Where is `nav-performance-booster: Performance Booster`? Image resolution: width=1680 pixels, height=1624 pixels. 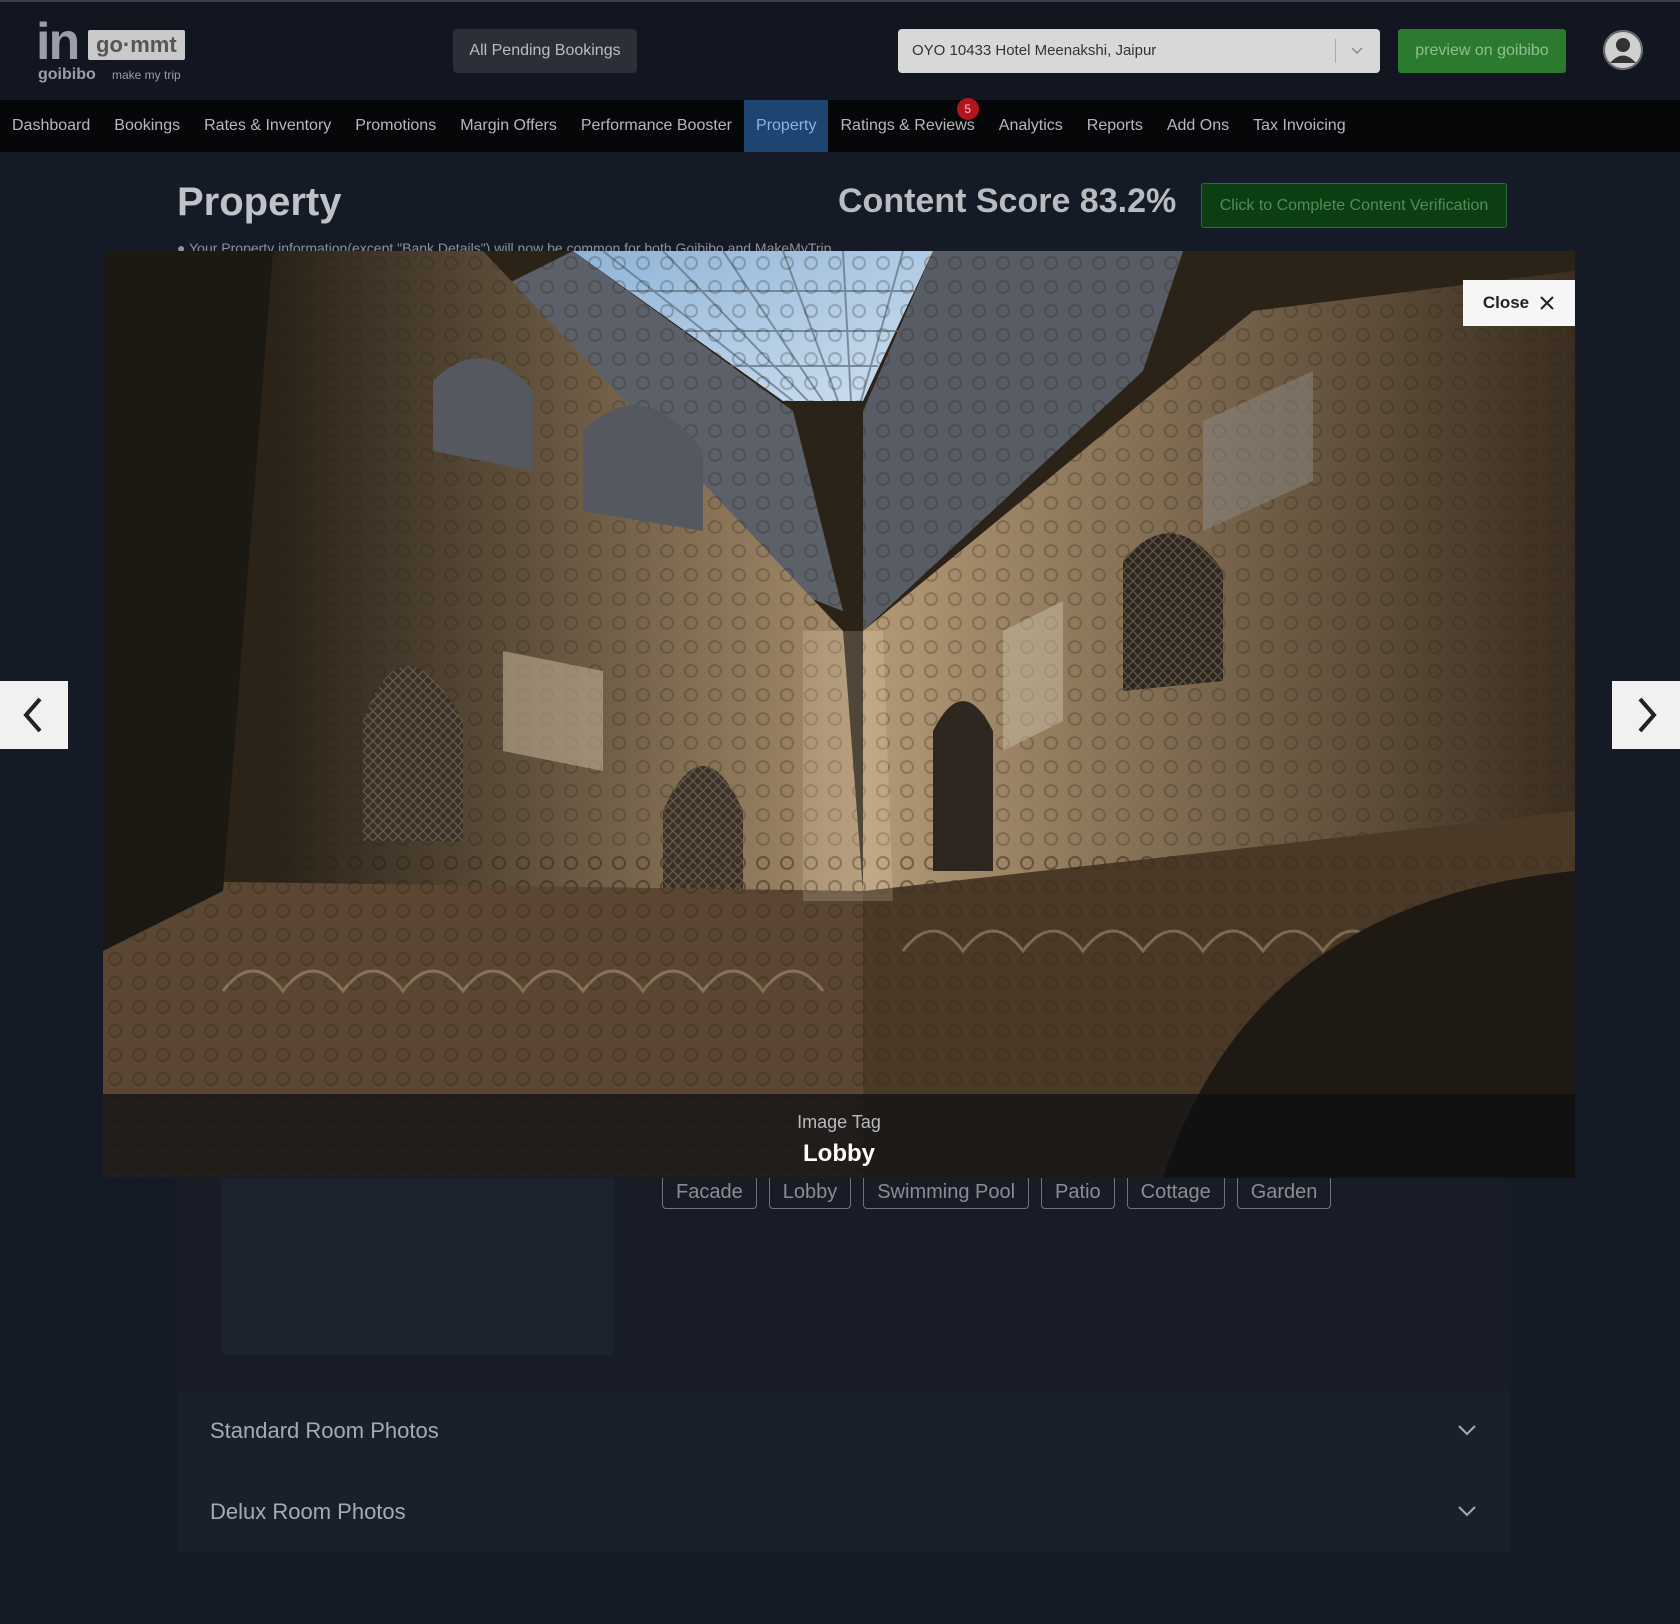
nav-performance-booster: Performance Booster is located at coordinates (656, 126).